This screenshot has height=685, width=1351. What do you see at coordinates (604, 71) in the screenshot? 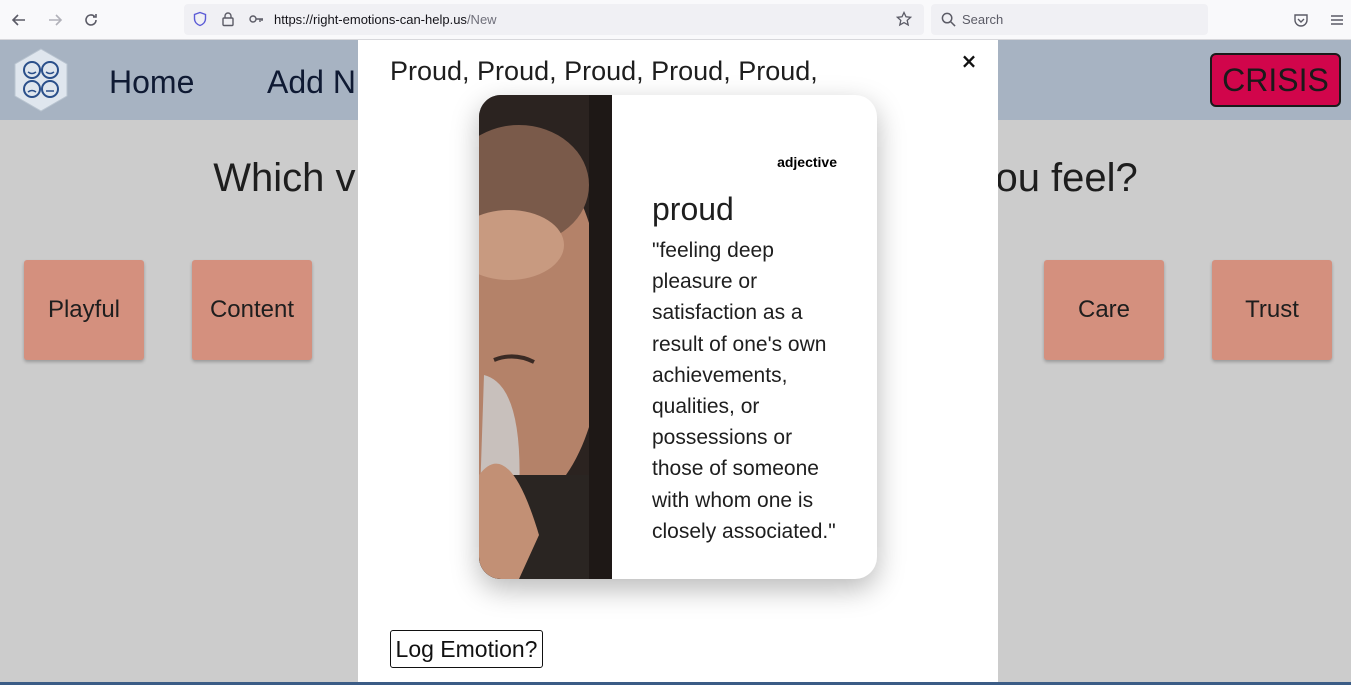
I see `modal-title: Proud, Proud, Proud, Proud, Proud,` at bounding box center [604, 71].